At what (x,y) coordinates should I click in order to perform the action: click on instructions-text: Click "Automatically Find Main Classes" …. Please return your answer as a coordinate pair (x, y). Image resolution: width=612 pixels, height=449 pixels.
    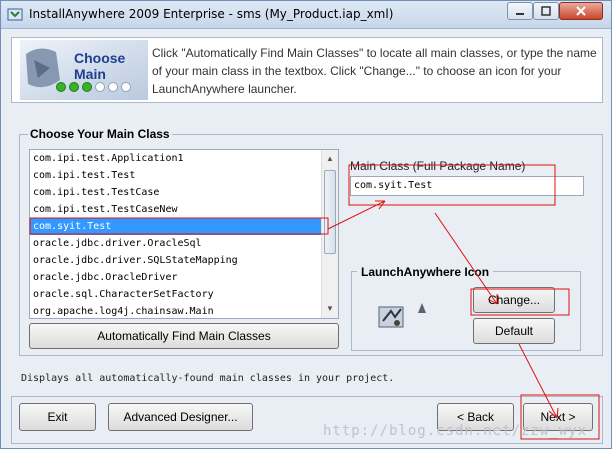
    Looking at the image, I should click on (374, 71).